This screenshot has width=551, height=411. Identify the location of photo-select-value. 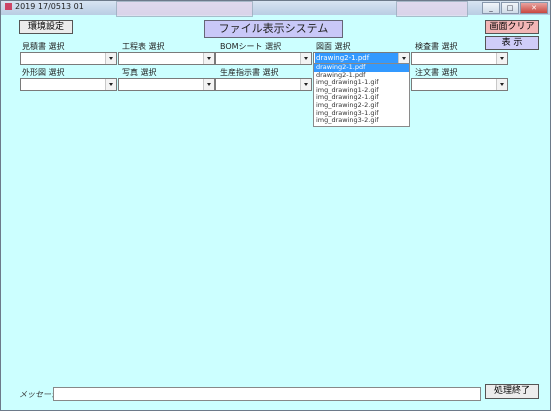
(161, 84).